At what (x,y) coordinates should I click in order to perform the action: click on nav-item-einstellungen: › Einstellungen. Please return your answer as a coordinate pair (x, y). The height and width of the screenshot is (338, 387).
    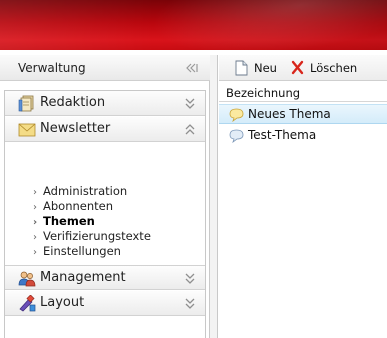
    Looking at the image, I should click on (77, 251).